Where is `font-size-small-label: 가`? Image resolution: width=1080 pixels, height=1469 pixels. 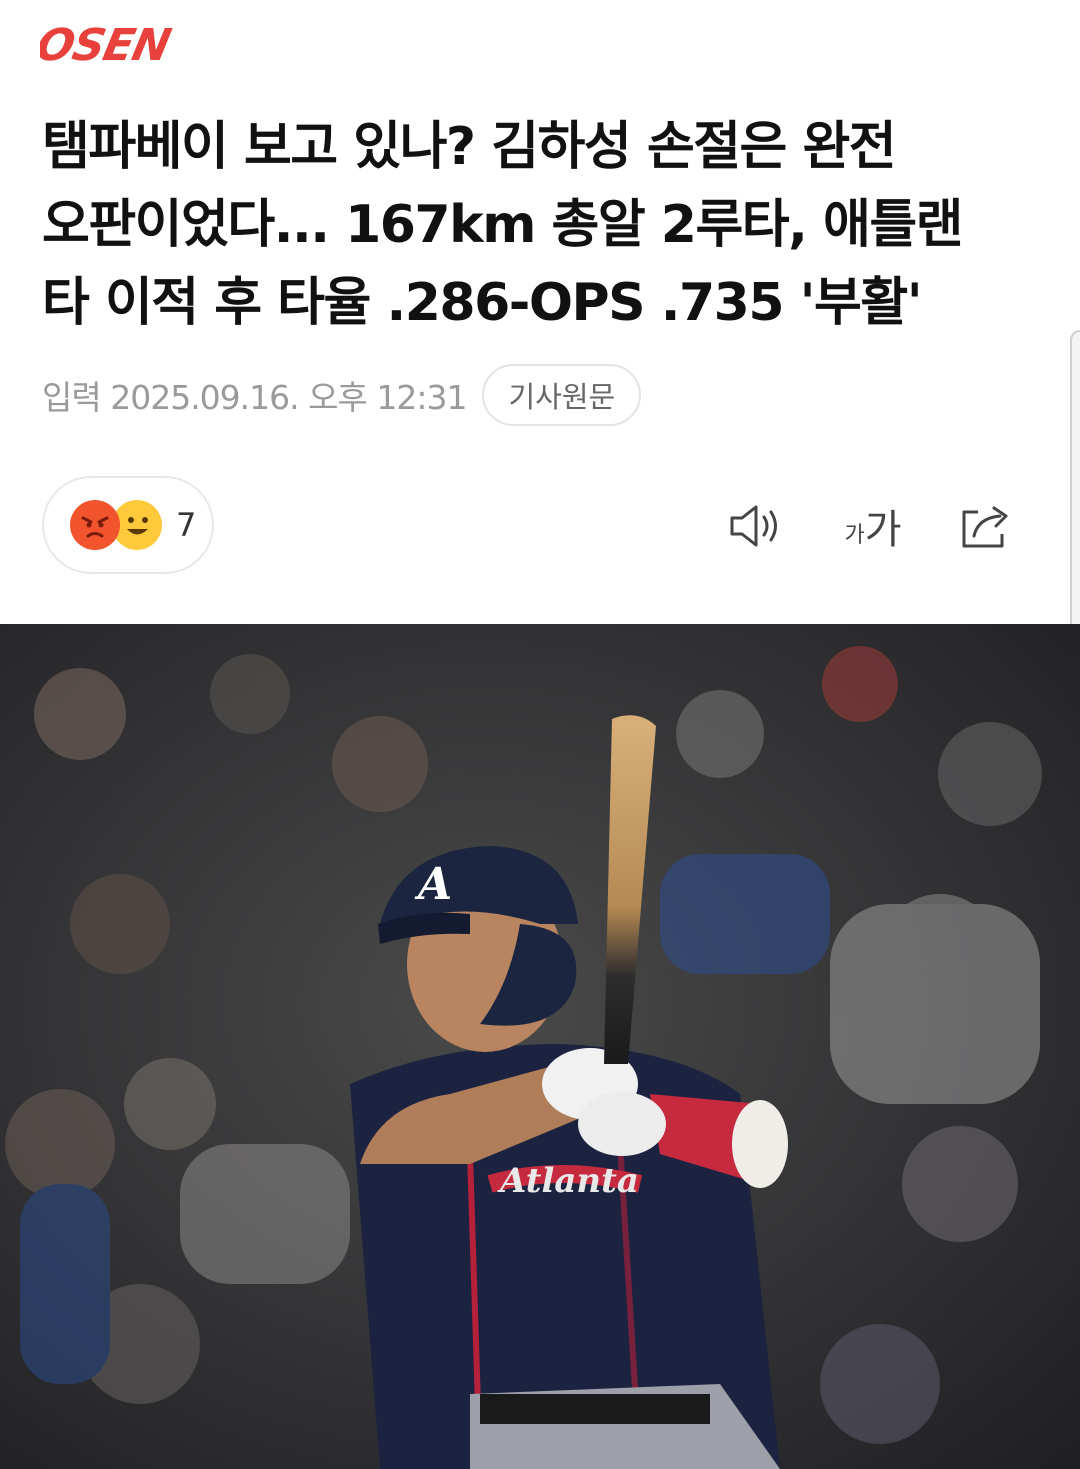
font-size-small-label: 가 is located at coordinates (854, 535).